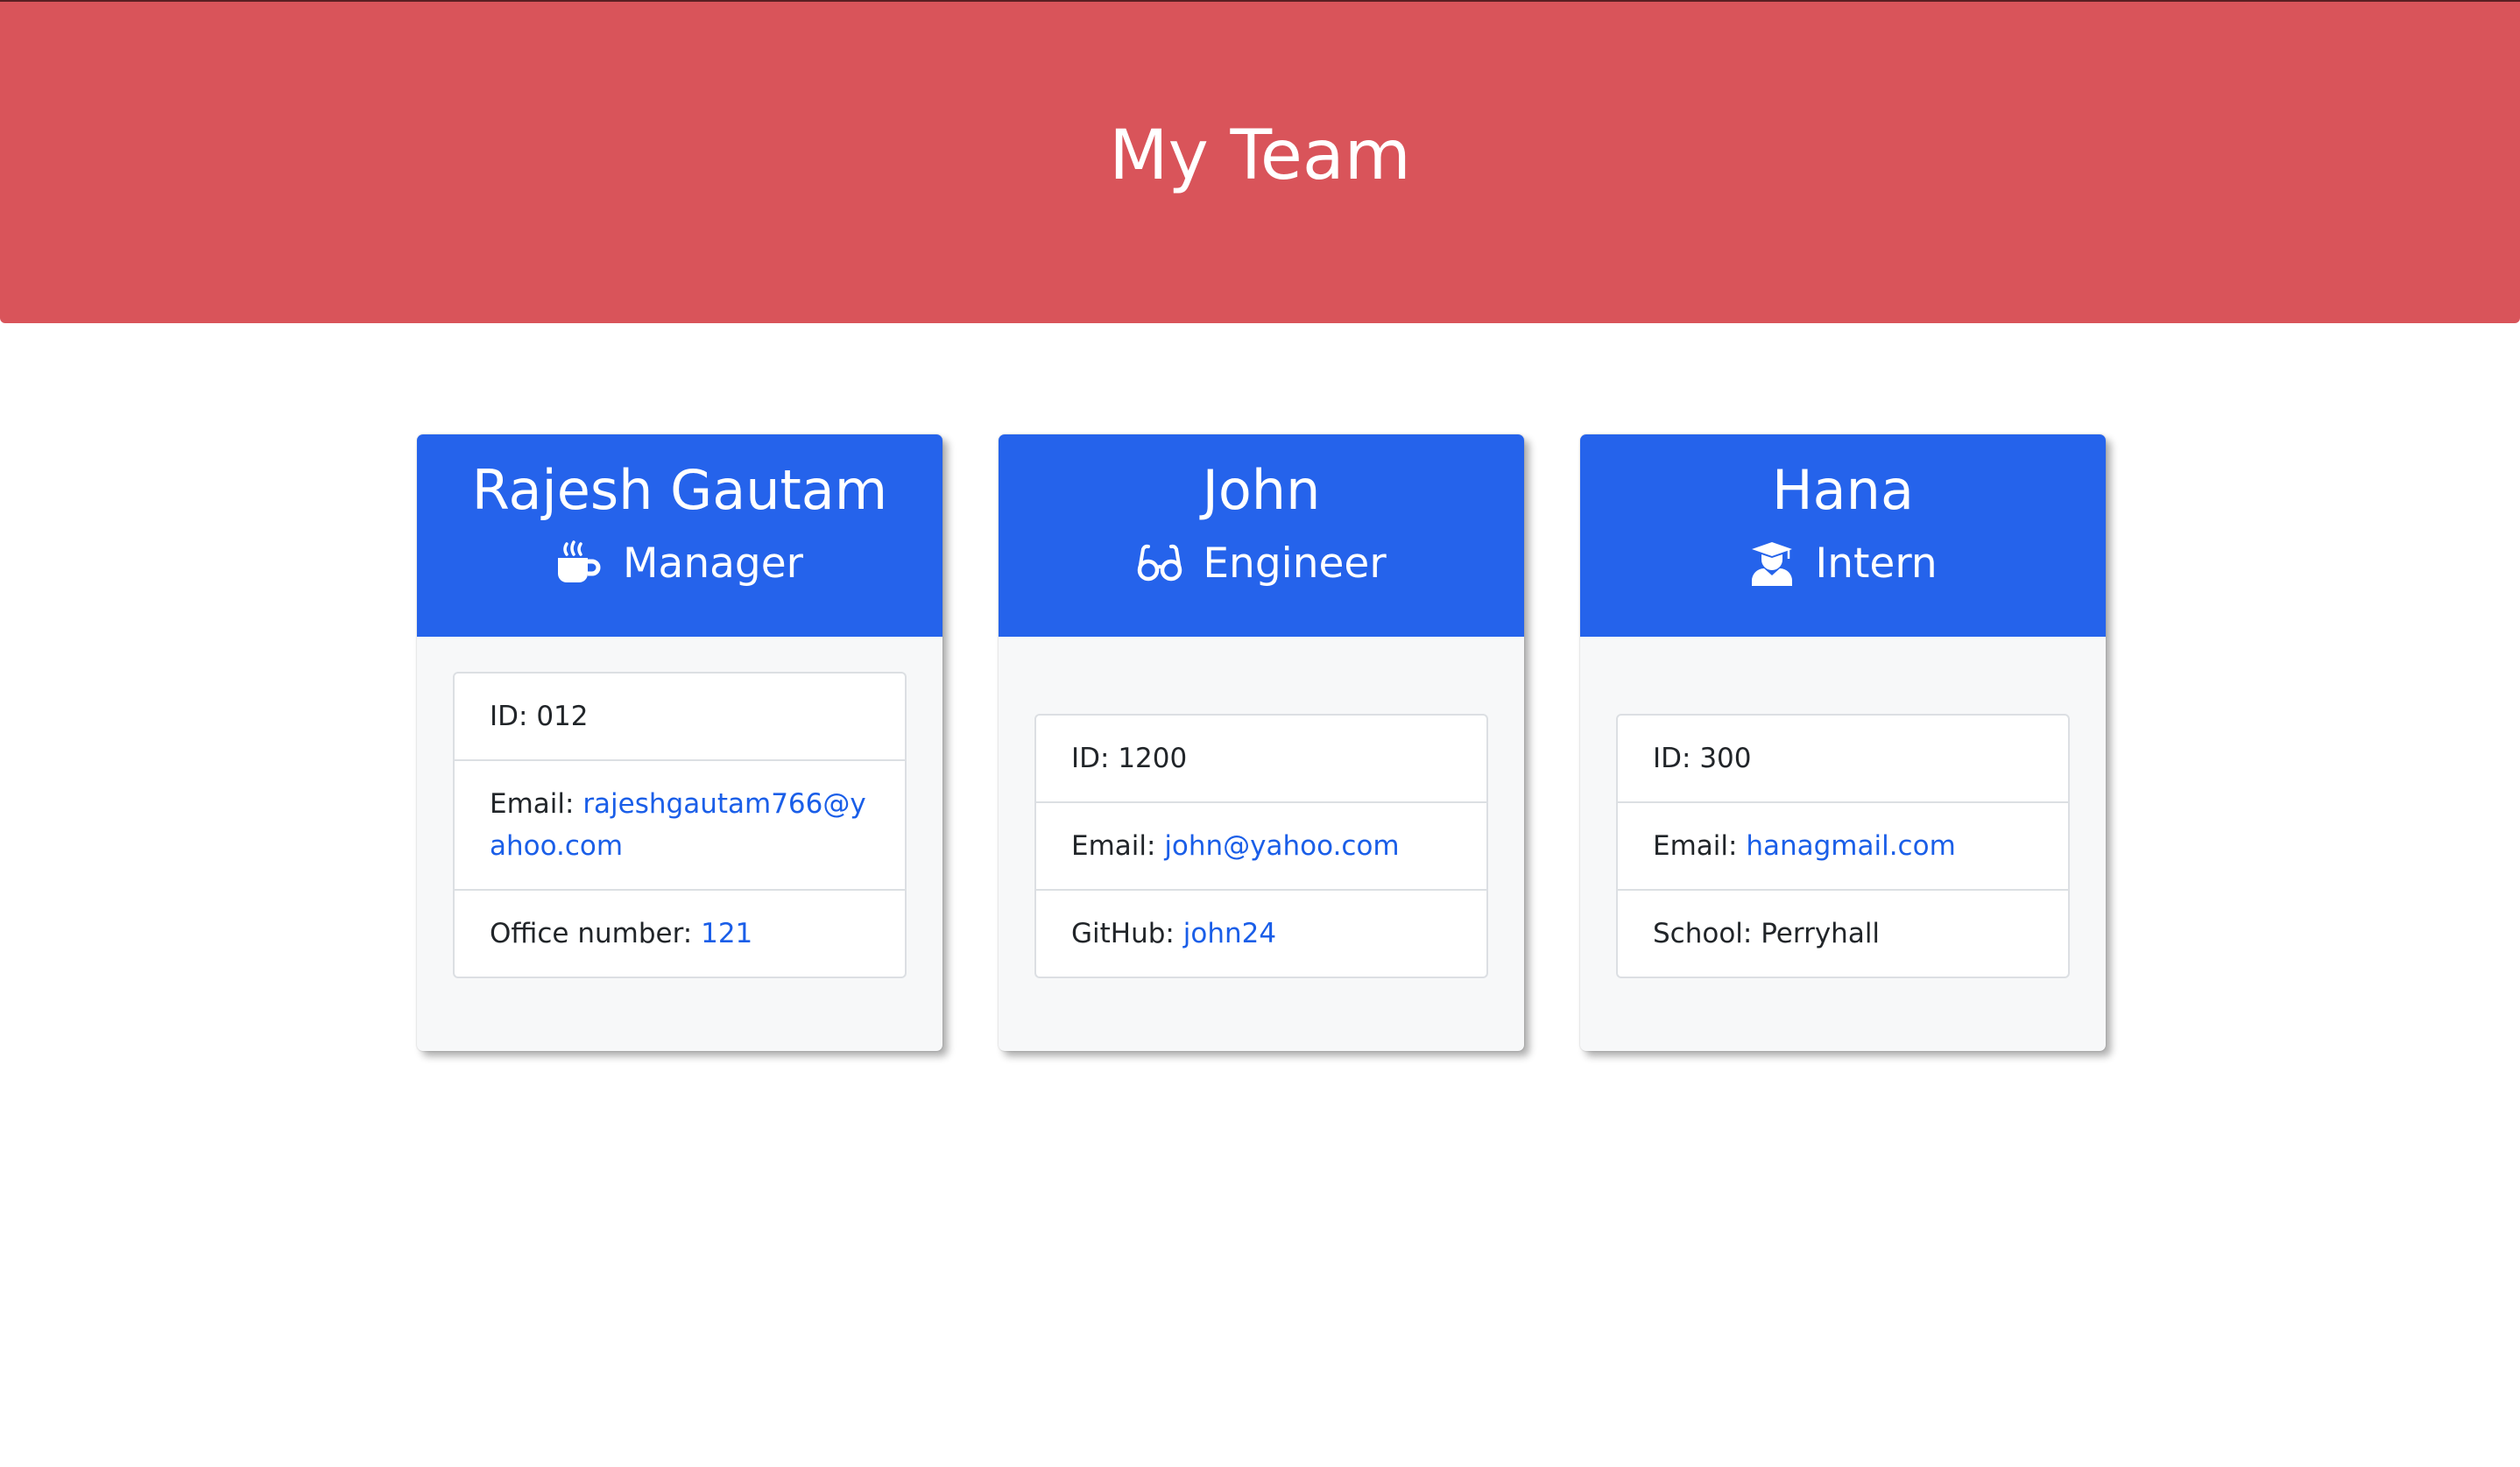 The height and width of the screenshot is (1467, 2520). Describe the element at coordinates (1261, 490) in the screenshot. I see `employee-name: John` at that location.